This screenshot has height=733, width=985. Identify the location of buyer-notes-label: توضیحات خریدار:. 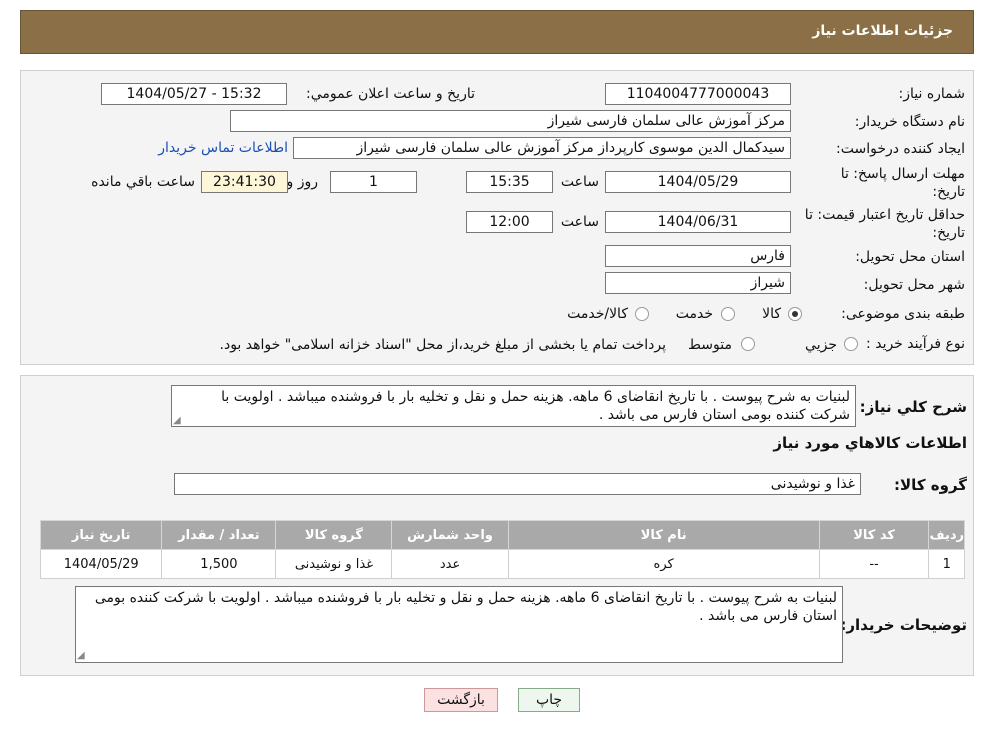
(903, 625).